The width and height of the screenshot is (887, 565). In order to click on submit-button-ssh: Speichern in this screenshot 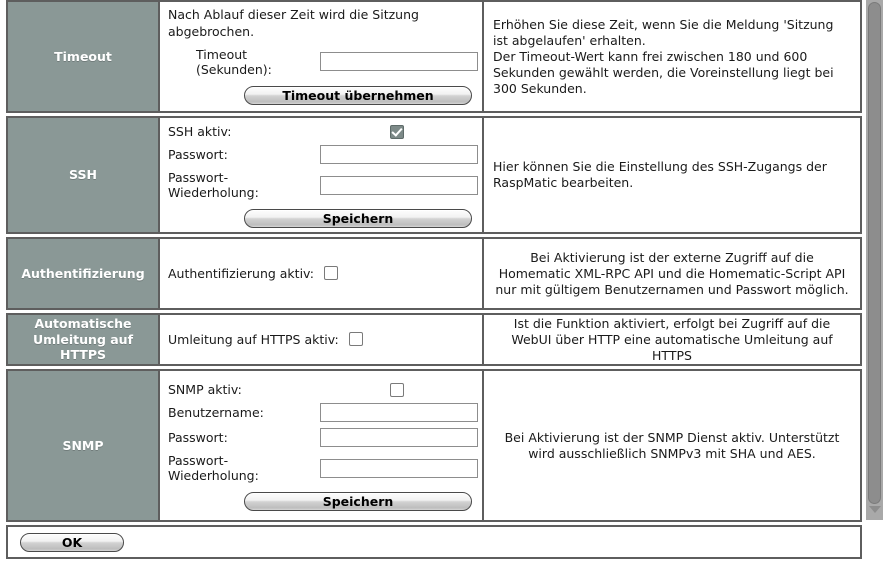, I will do `click(358, 218)`.